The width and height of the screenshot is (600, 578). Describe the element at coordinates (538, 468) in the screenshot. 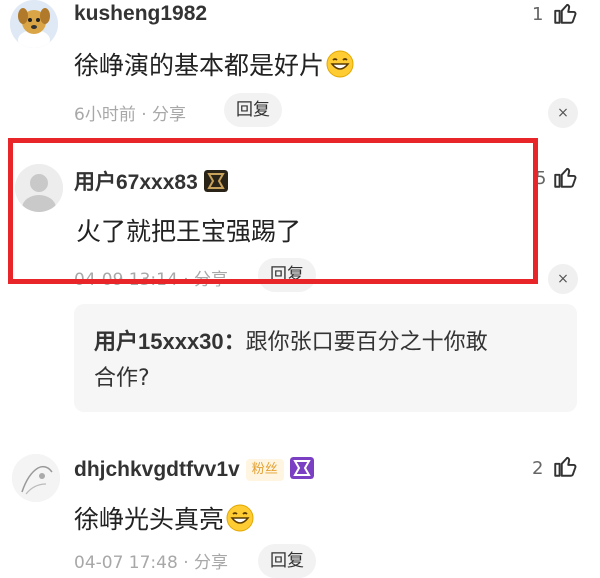

I see `like-count: 2` at that location.